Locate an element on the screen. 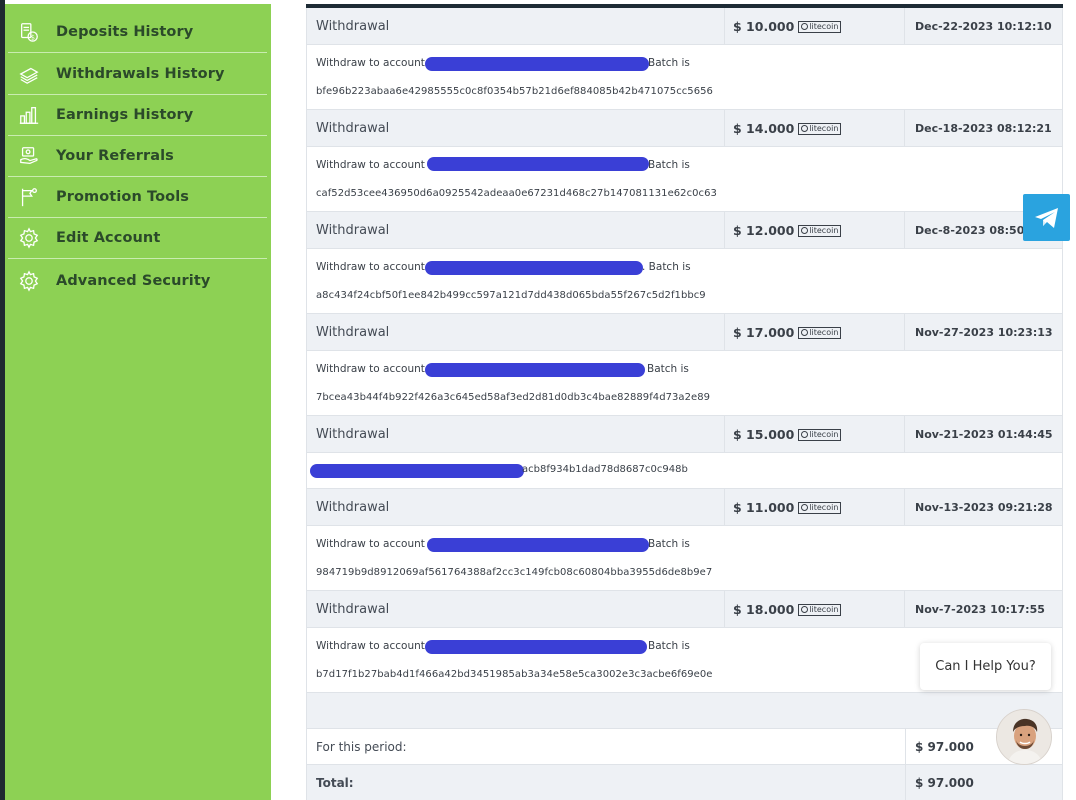  amount-cell: $ 14.000 litecoin is located at coordinates (814, 128).